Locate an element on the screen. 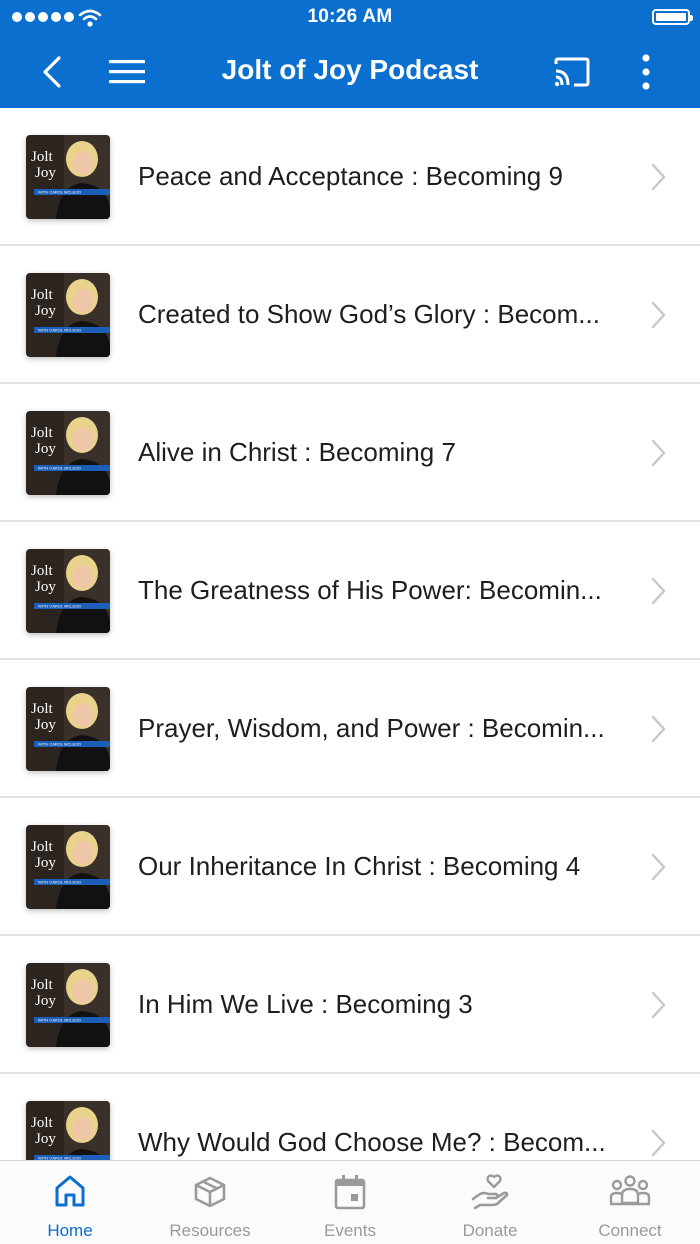  page-title: Jolt of Joy Podcast is located at coordinates (350, 69).